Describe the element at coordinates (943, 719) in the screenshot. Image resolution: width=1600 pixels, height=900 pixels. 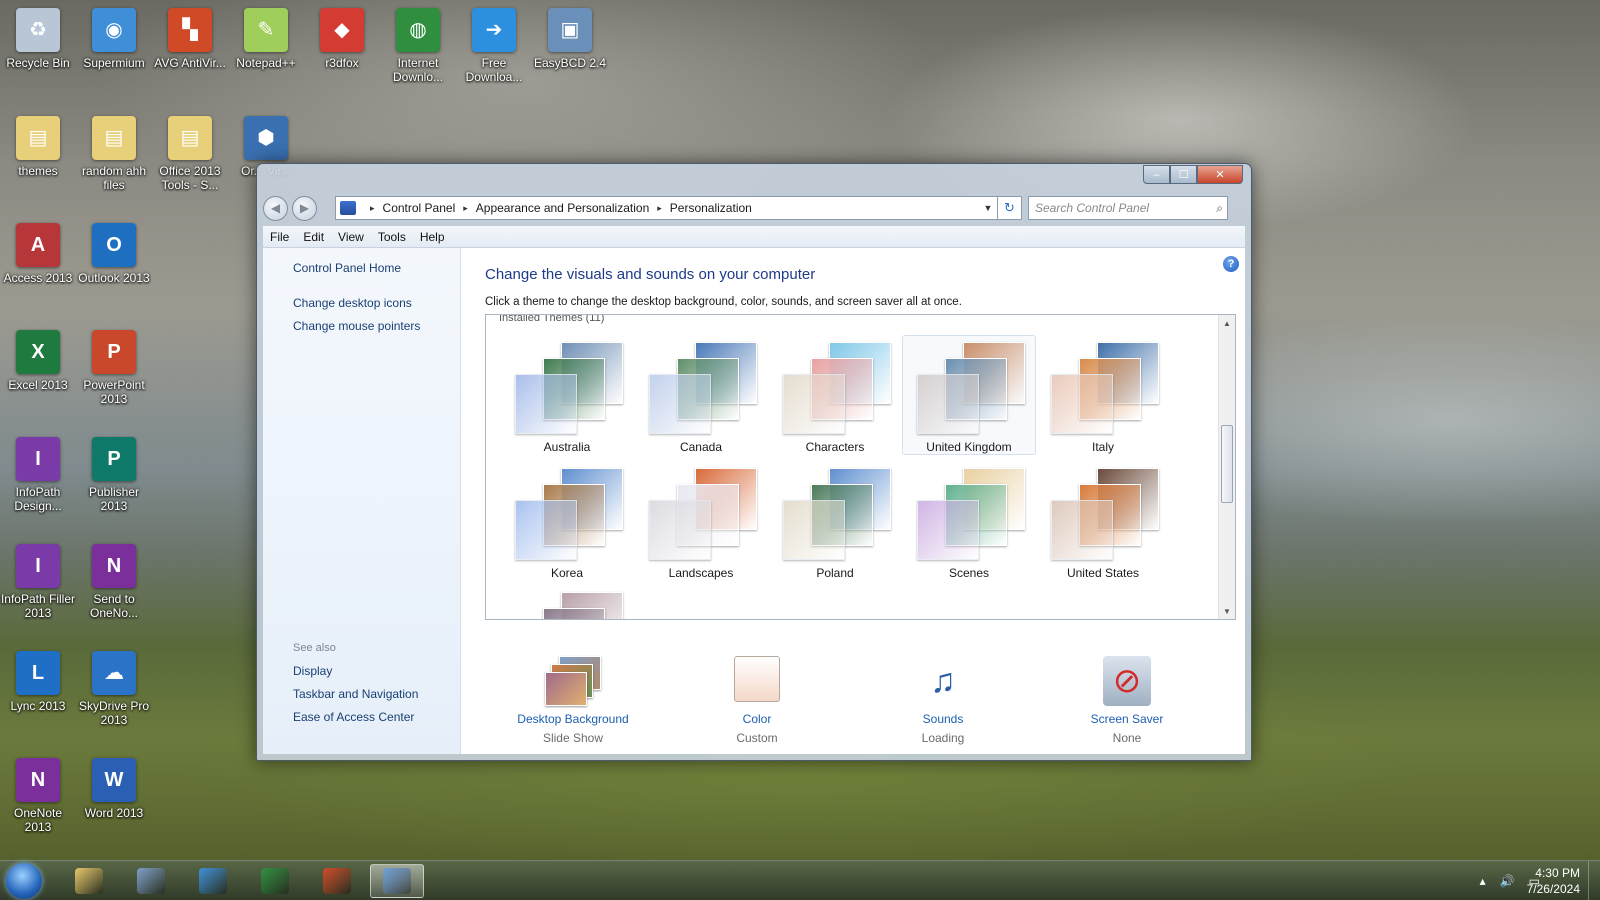
I see `sounds-label: Sounds` at that location.